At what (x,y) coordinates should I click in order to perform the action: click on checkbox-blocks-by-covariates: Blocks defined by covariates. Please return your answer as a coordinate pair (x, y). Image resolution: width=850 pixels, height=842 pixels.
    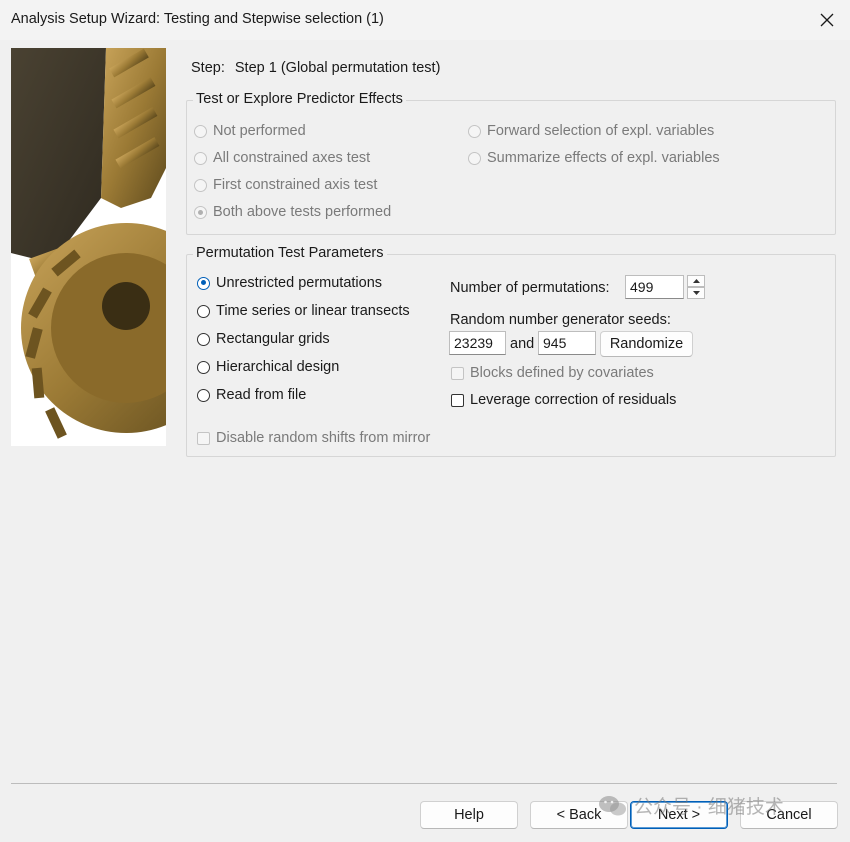
    Looking at the image, I should click on (552, 373).